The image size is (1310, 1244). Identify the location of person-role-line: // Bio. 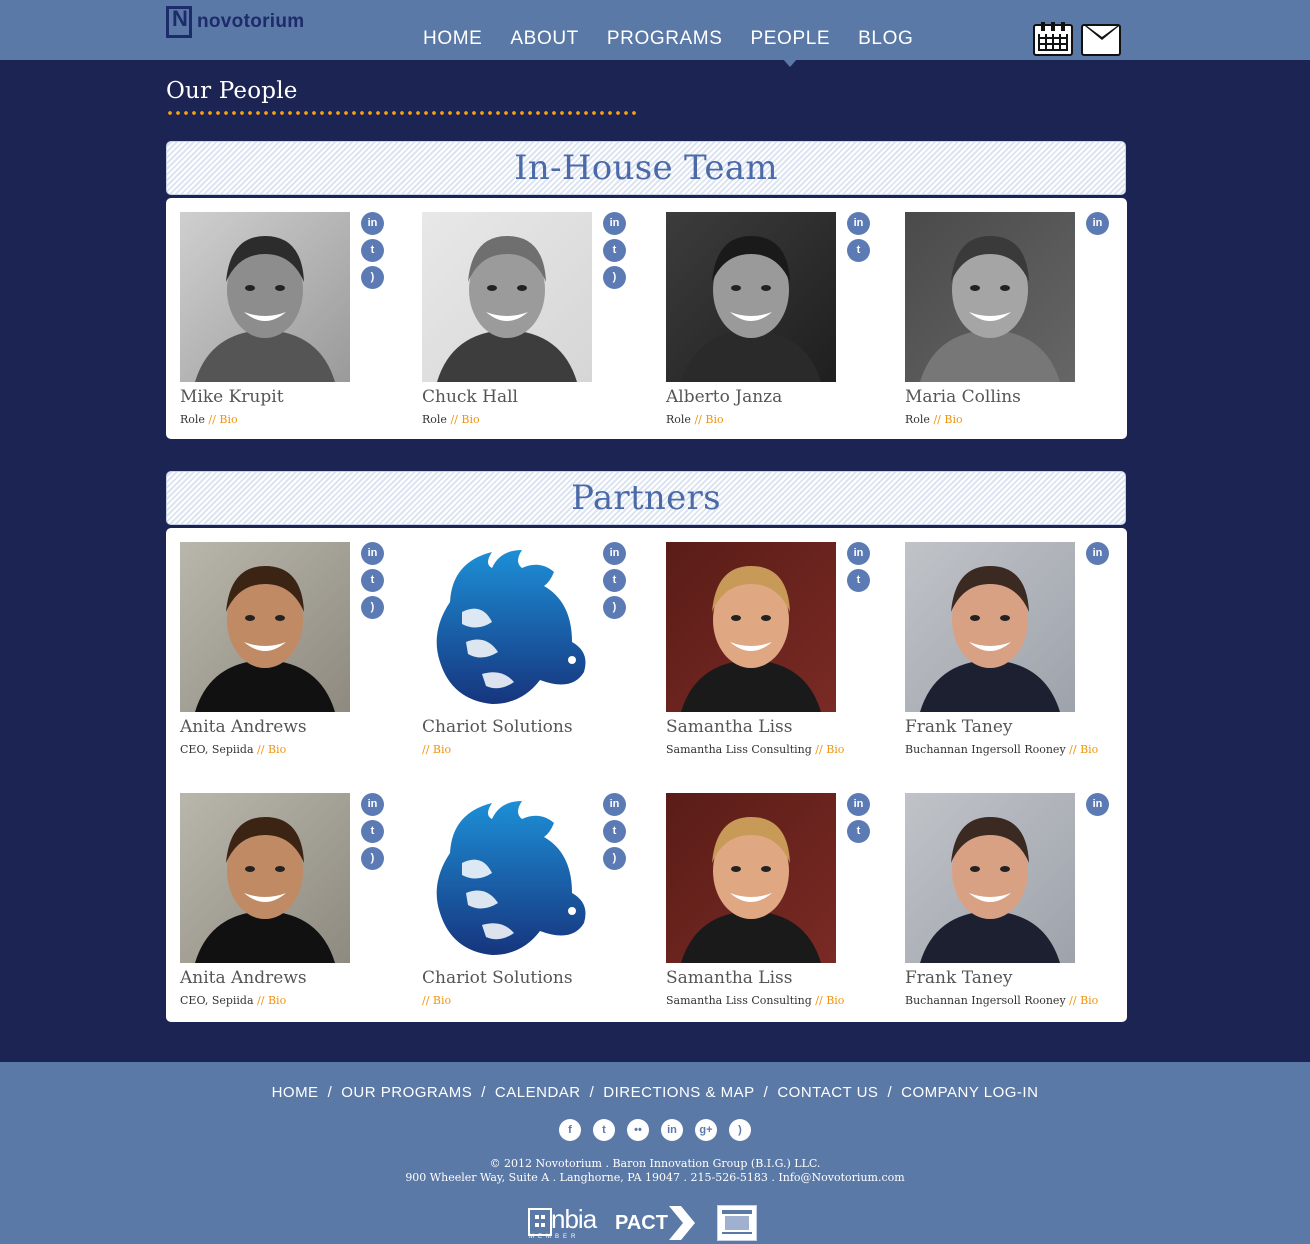
(436, 1000).